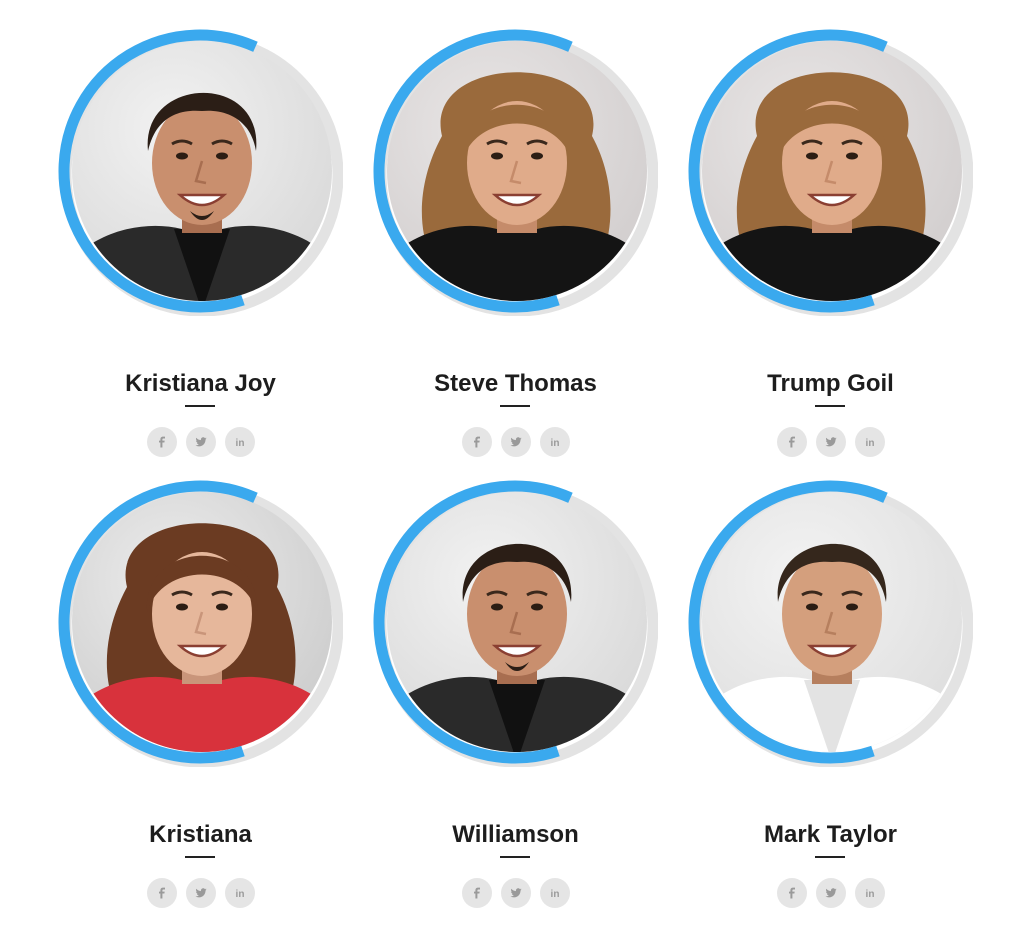 Image resolution: width=1027 pixels, height=942 pixels. I want to click on team-member-card: Kristiana Joy in, so click(193, 228).